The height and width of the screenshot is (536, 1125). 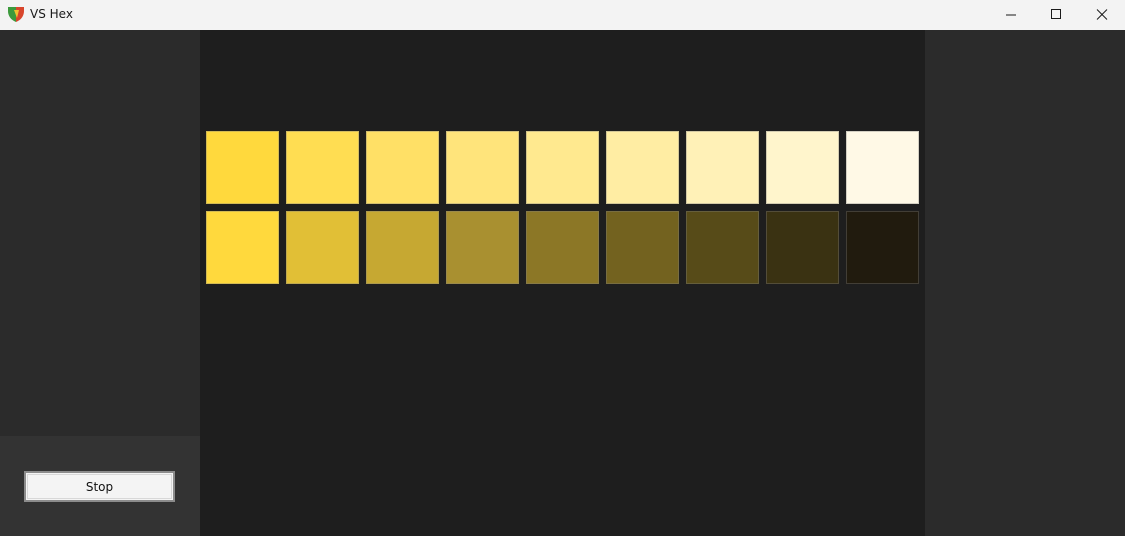 I want to click on close-icon, so click(x=1102, y=14).